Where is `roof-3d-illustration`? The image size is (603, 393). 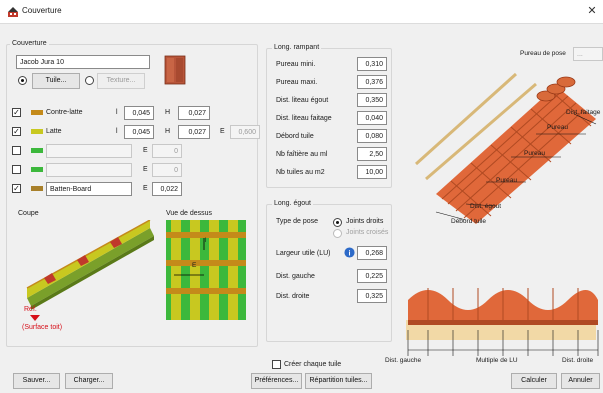 roof-3d-illustration is located at coordinates (505, 148).